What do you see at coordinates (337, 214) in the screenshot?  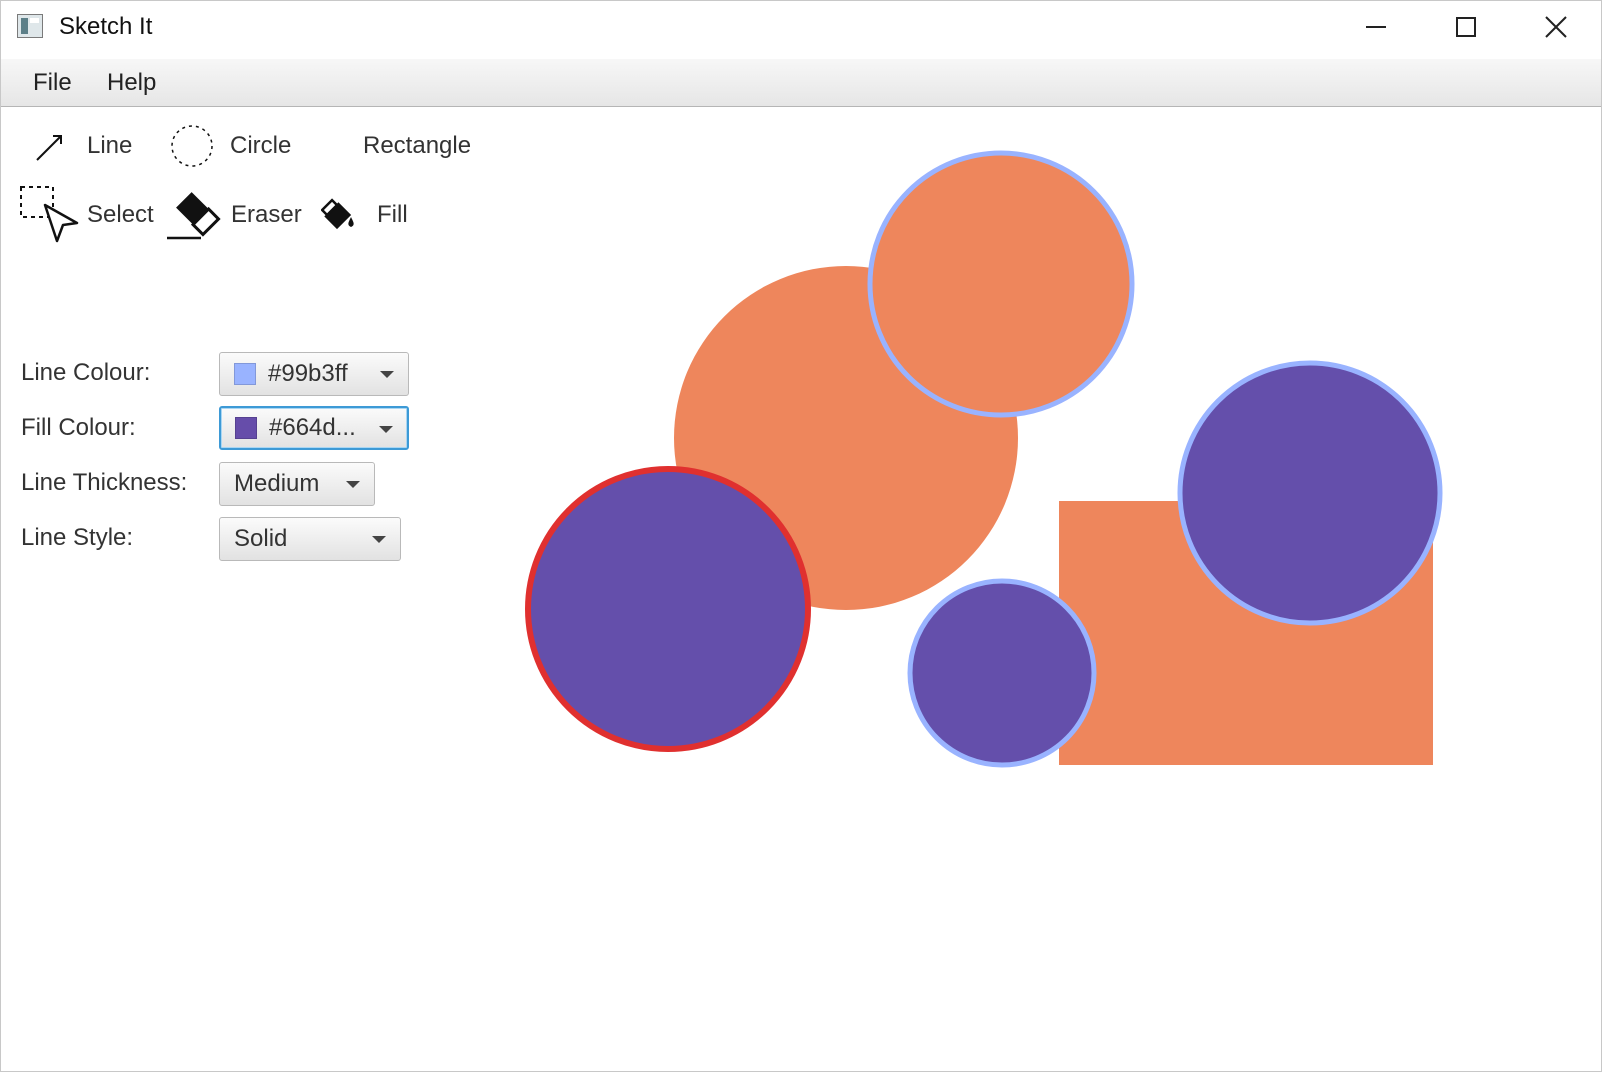 I see `paint-bucket-icon` at bounding box center [337, 214].